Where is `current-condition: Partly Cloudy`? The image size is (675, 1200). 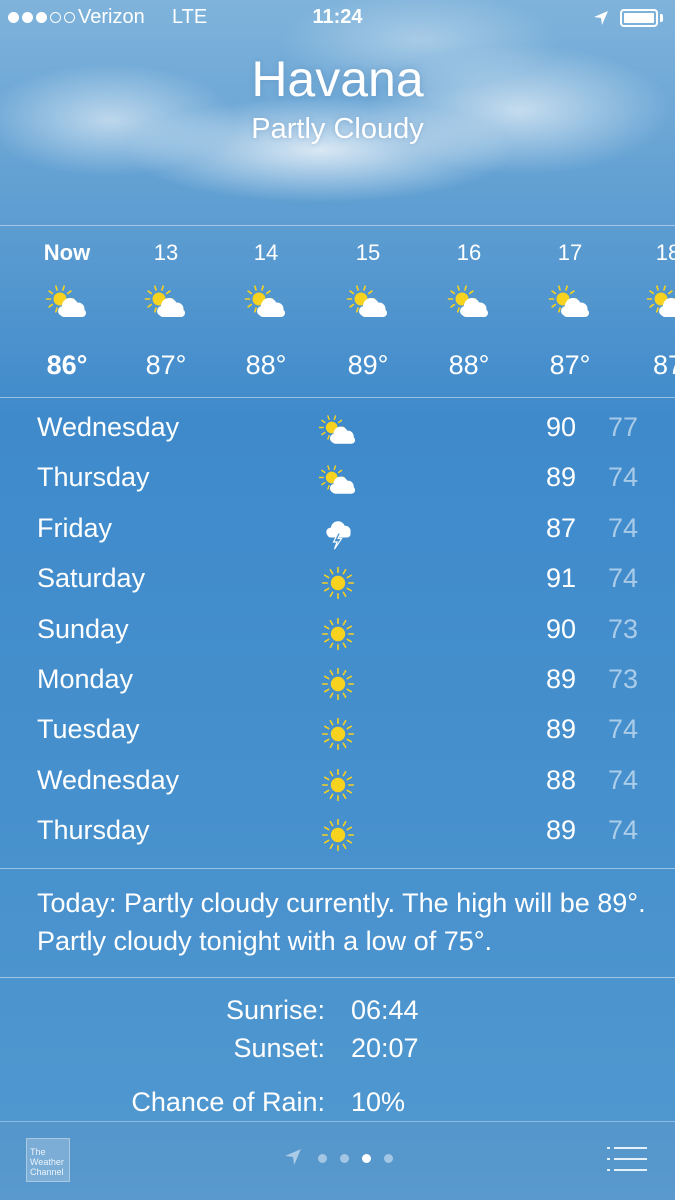 current-condition: Partly Cloudy is located at coordinates (337, 129).